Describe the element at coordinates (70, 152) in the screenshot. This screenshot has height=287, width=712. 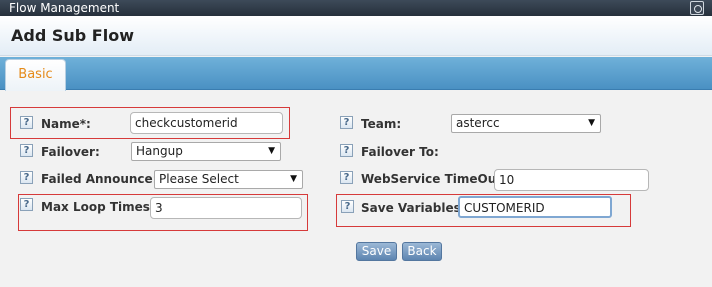
I see `failover-label: Failover:` at that location.